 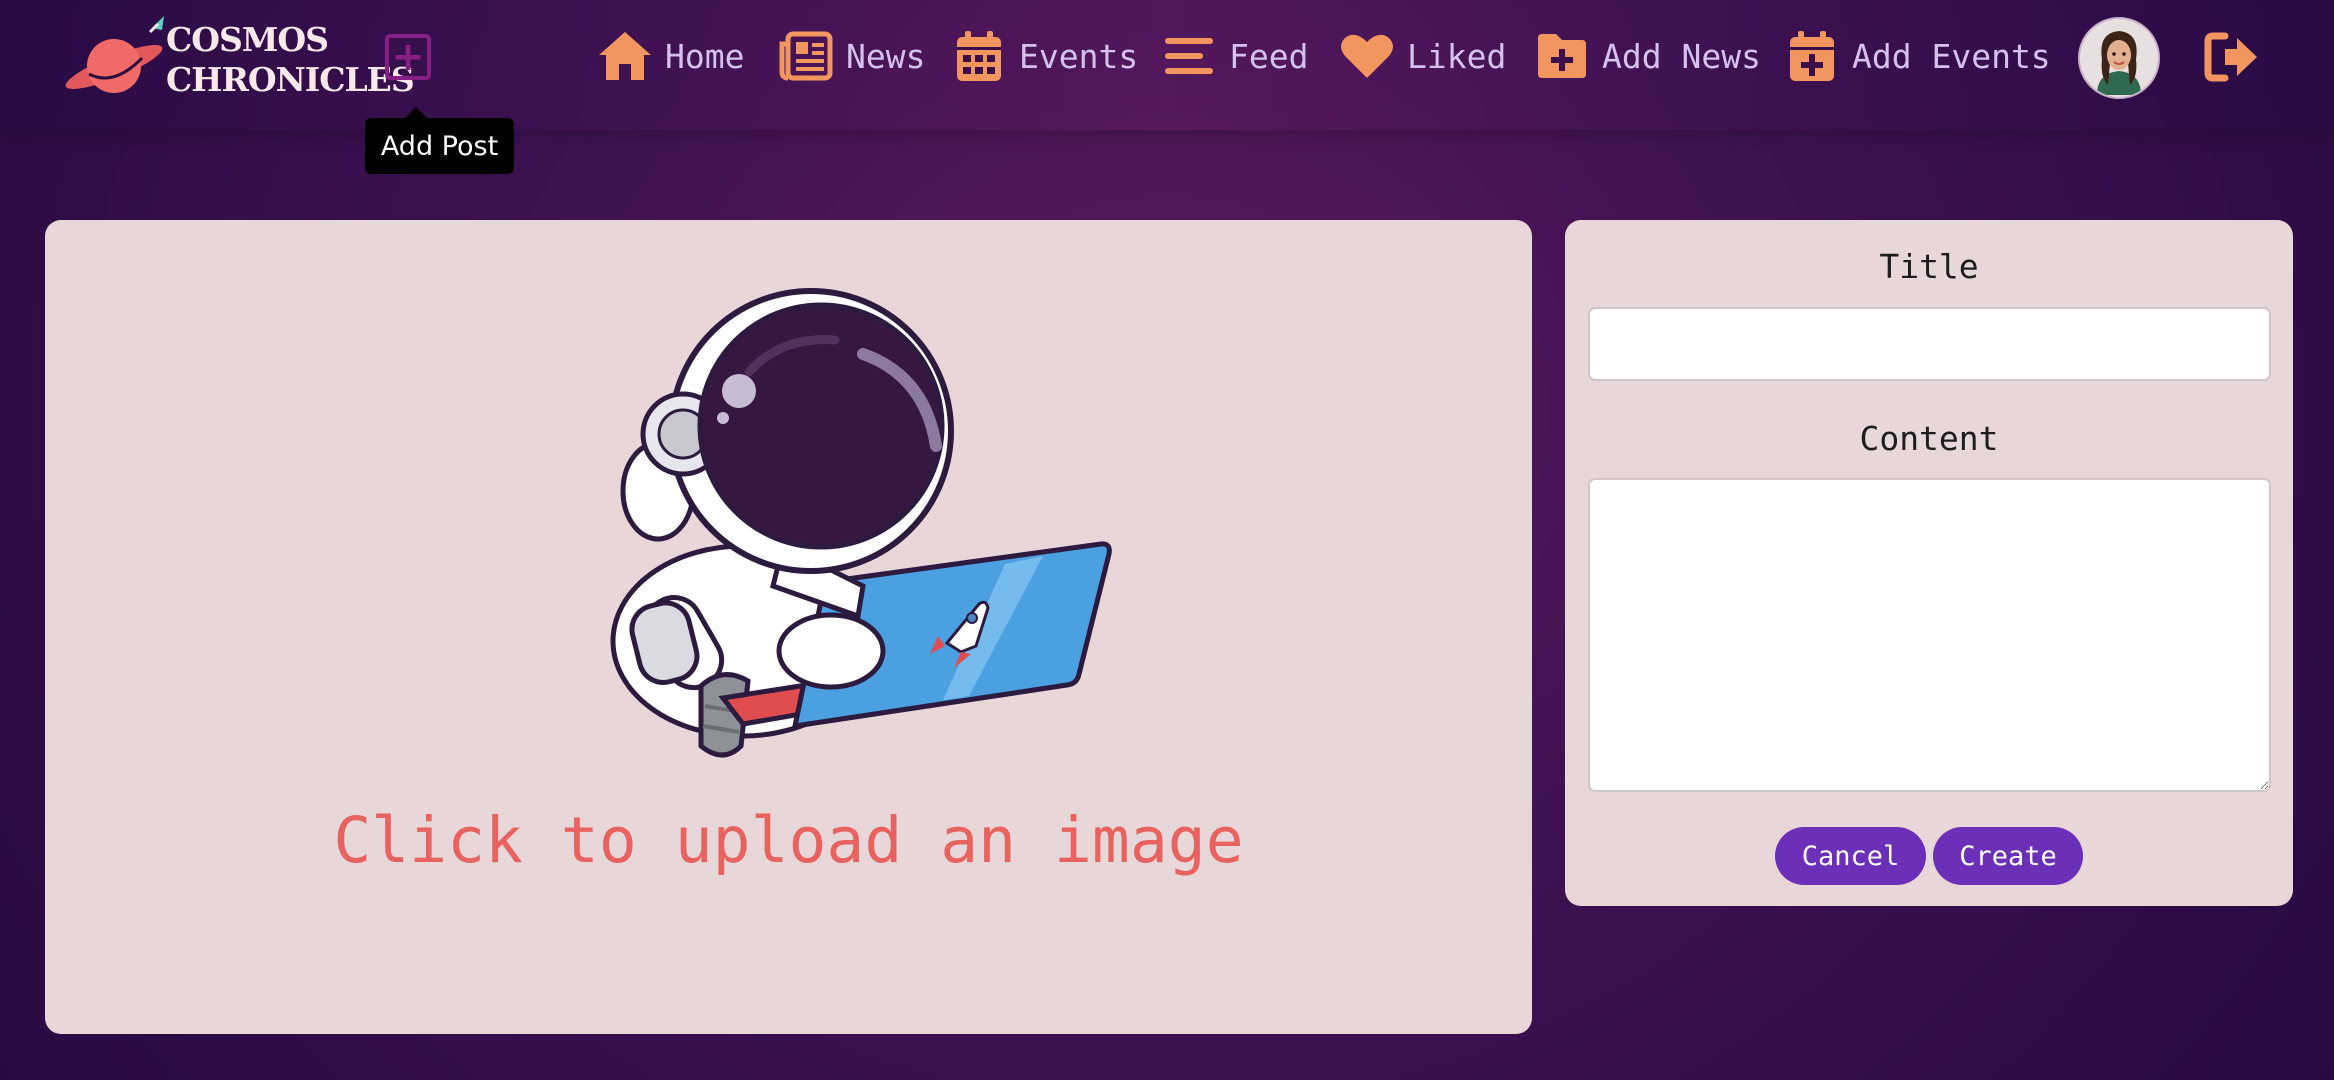 I want to click on newspaper-icon, so click(x=806, y=56).